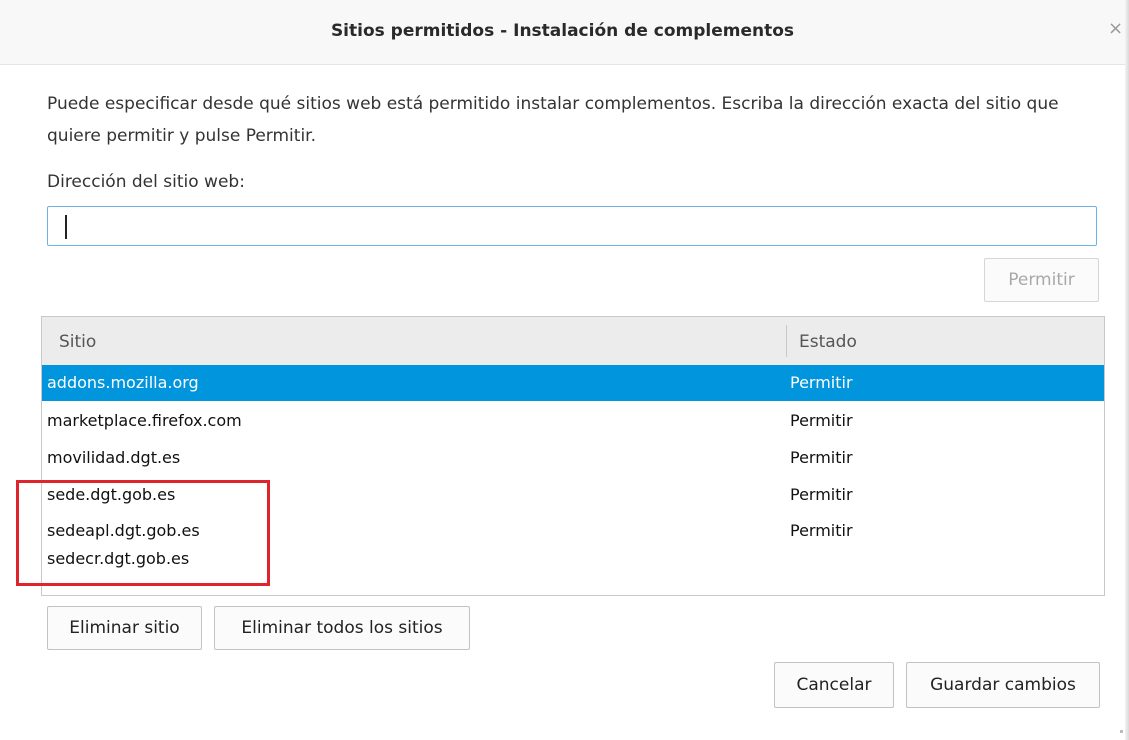  What do you see at coordinates (573, 421) in the screenshot?
I see `table-row: marketplace.firefox.com Permitir` at bounding box center [573, 421].